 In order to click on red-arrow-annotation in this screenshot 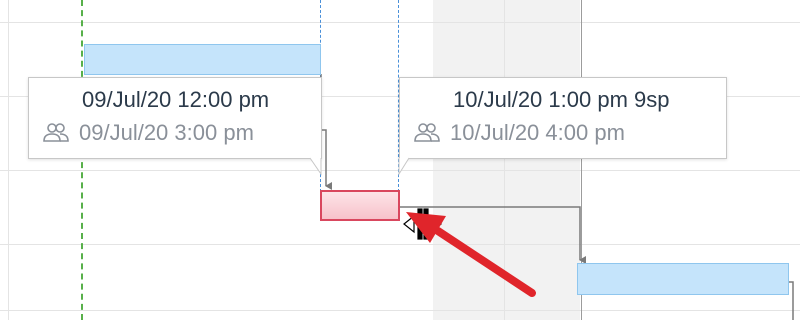, I will do `click(471, 254)`.